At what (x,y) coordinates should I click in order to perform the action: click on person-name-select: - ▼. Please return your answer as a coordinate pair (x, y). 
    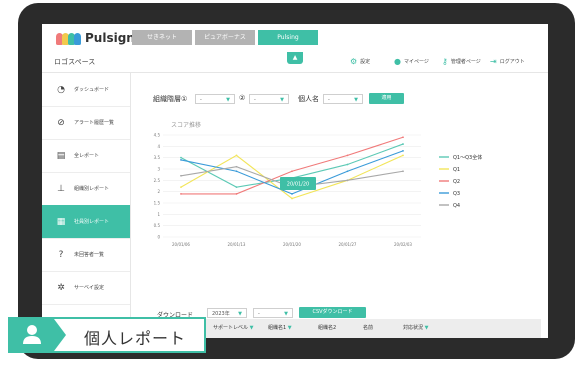
    Looking at the image, I should click on (343, 99).